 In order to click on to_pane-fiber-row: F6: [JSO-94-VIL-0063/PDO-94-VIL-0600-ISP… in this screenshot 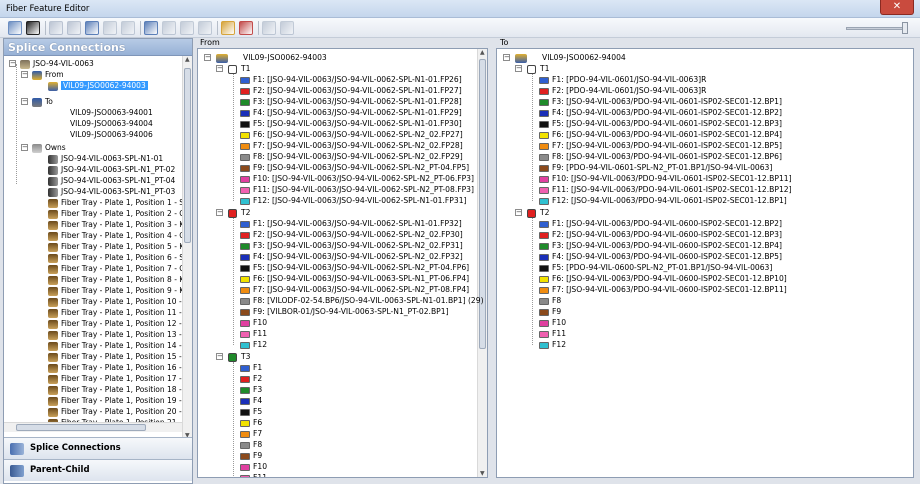, I will do `click(663, 278)`.